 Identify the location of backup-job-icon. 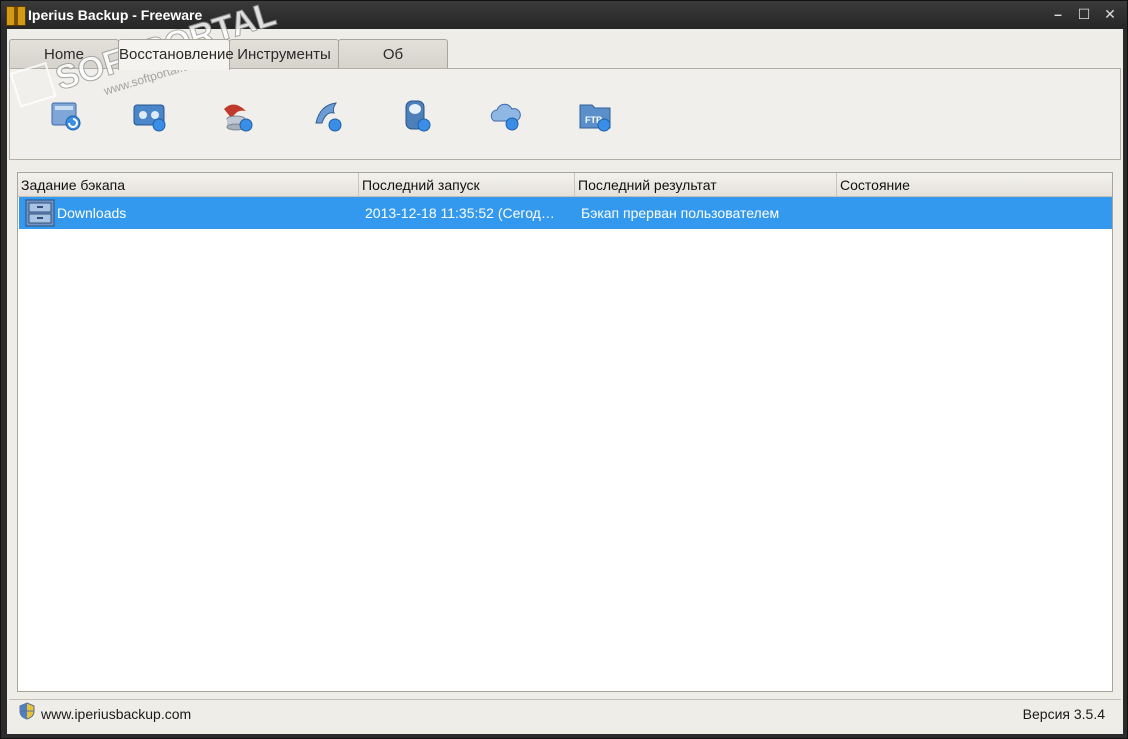
(40, 213).